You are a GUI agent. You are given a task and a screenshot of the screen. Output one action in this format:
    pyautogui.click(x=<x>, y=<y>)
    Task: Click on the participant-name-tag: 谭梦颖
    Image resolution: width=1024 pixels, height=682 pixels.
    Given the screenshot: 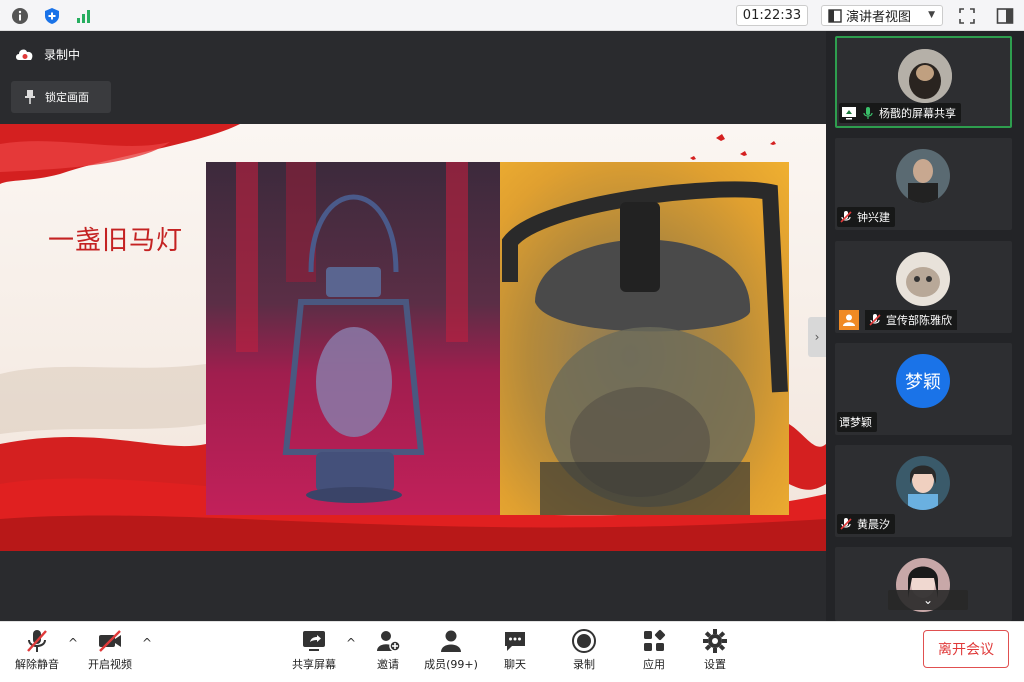 What is the action you would take?
    pyautogui.click(x=857, y=422)
    